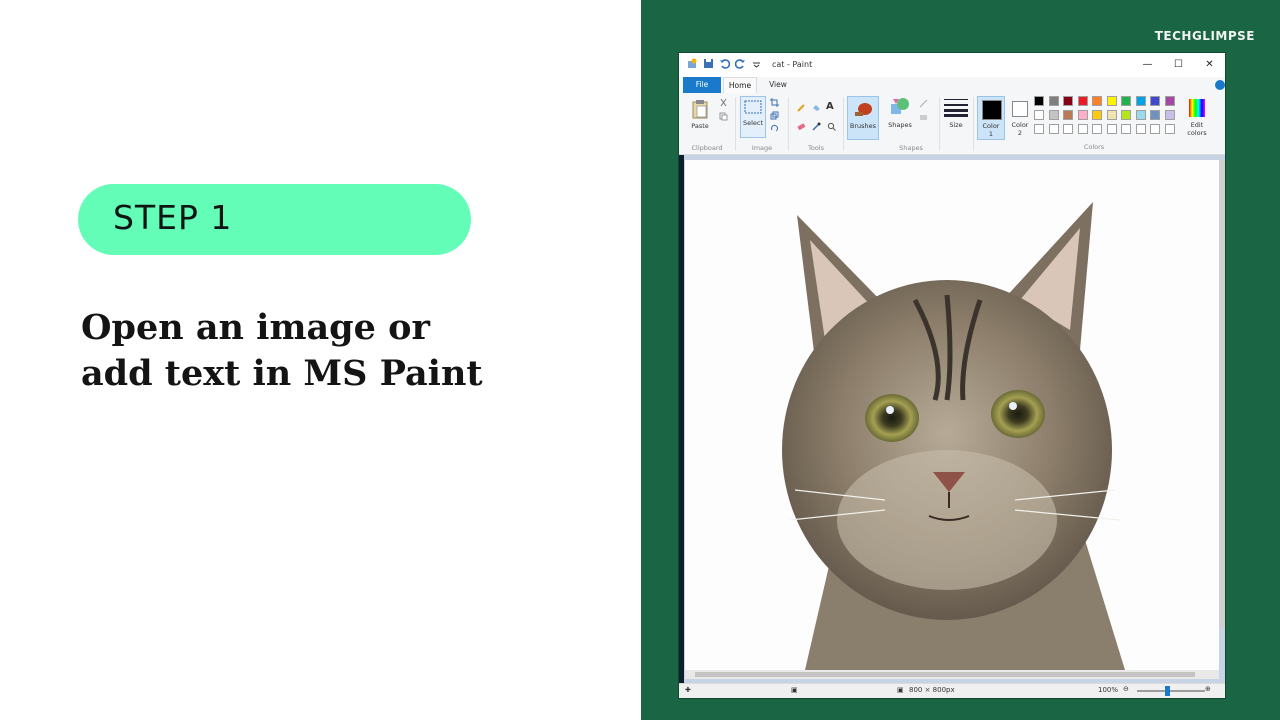 This screenshot has width=1280, height=720. I want to click on cut-icon, so click(723, 102).